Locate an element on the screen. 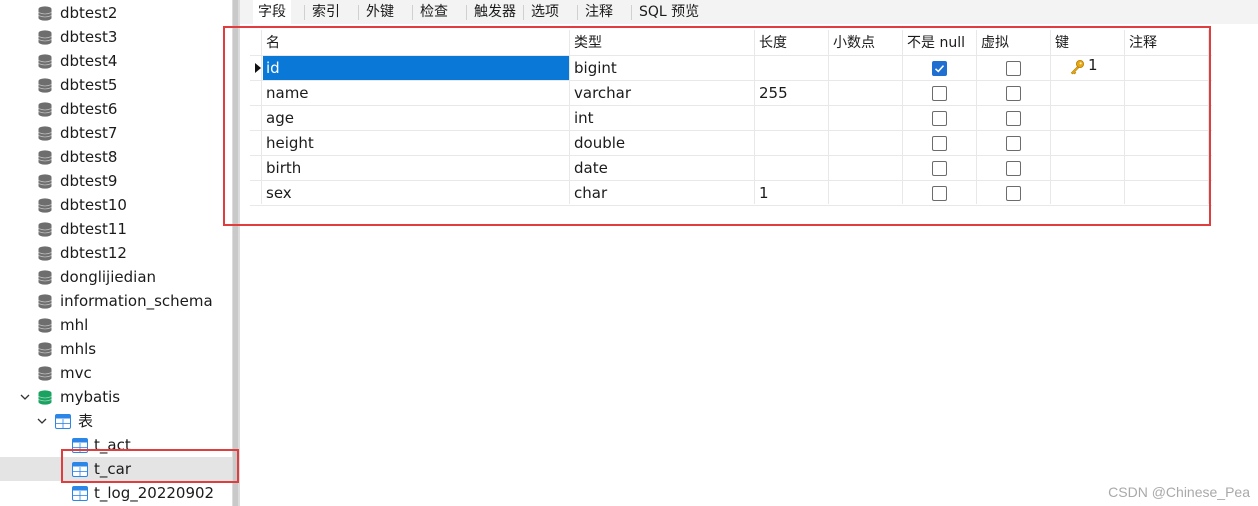 The width and height of the screenshot is (1258, 506). tree-item-database: information_schema is located at coordinates (116, 301).